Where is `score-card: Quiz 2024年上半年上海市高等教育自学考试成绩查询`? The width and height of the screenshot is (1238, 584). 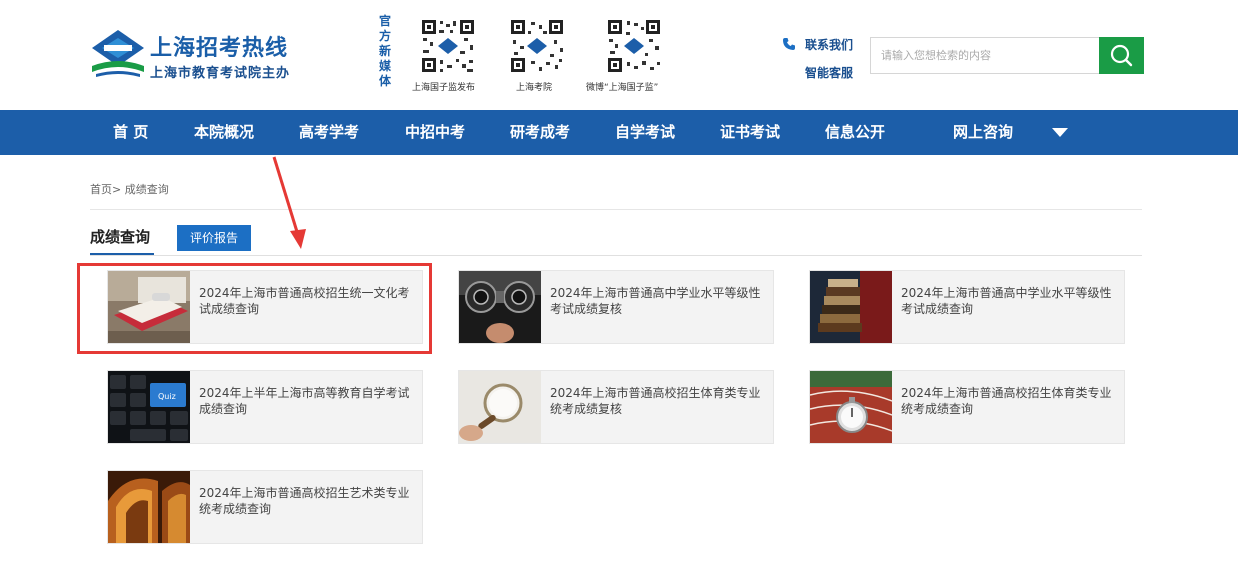 score-card: Quiz 2024年上半年上海市高等教育自学考试成绩查询 is located at coordinates (265, 407).